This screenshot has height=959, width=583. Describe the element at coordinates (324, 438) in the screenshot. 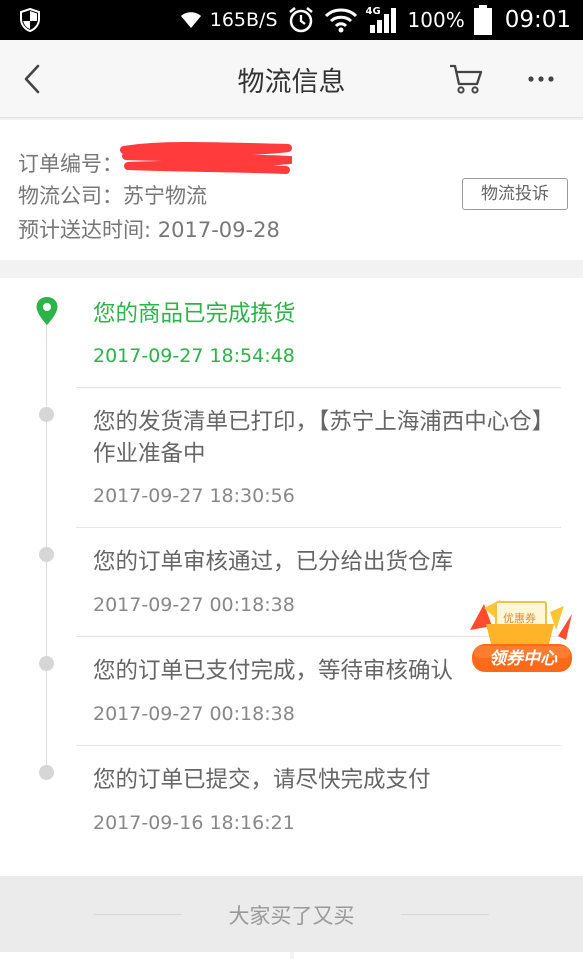

I see `timeline-text: 您的发货清单已打印，【苏宁上海浦西中心仓】作业准备中` at that location.